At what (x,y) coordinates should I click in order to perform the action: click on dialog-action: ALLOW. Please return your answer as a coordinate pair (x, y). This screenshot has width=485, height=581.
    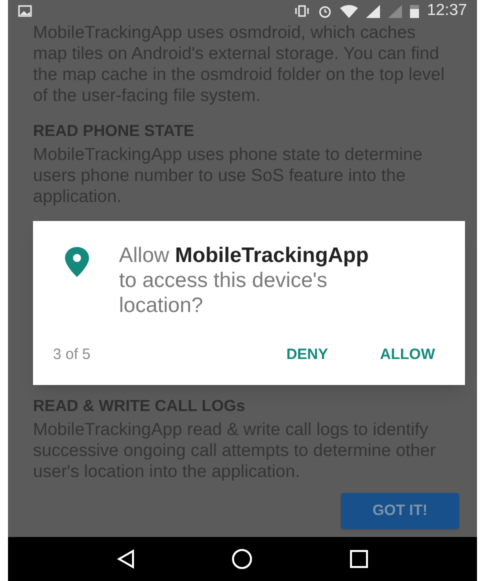
    Looking at the image, I should click on (407, 355).